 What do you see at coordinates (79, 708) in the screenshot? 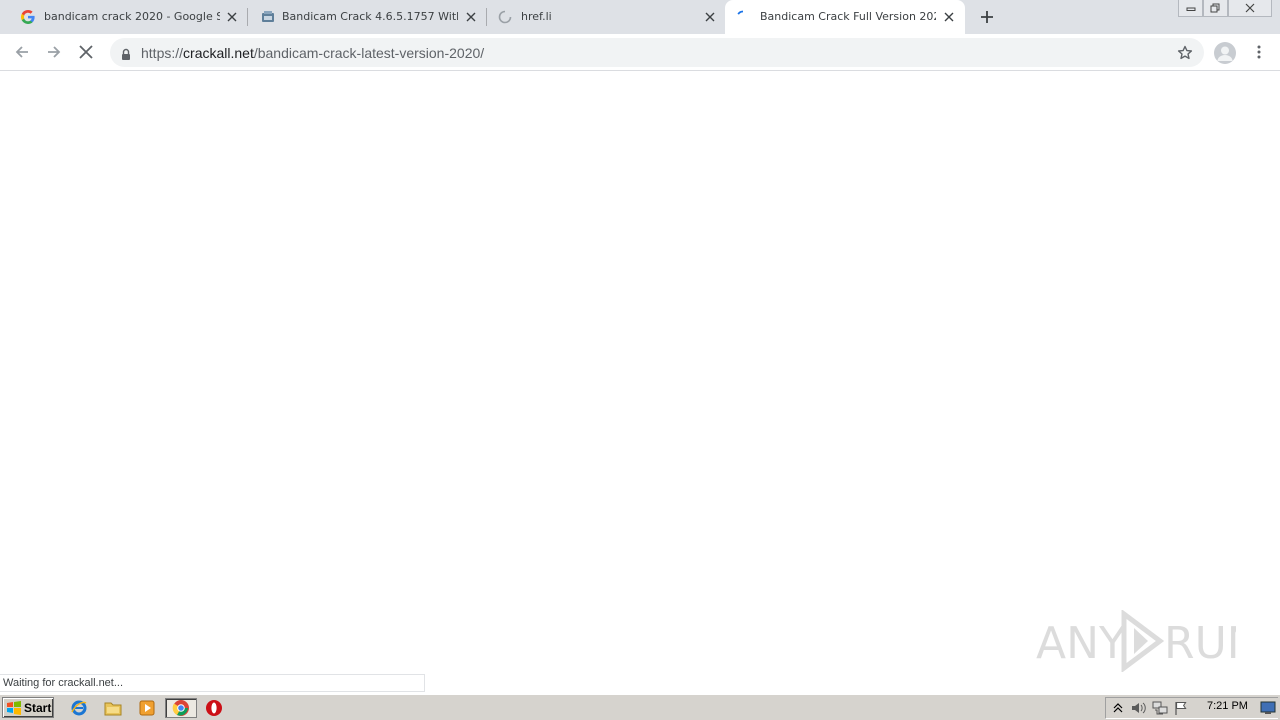
I see `internet-explorer-icon` at bounding box center [79, 708].